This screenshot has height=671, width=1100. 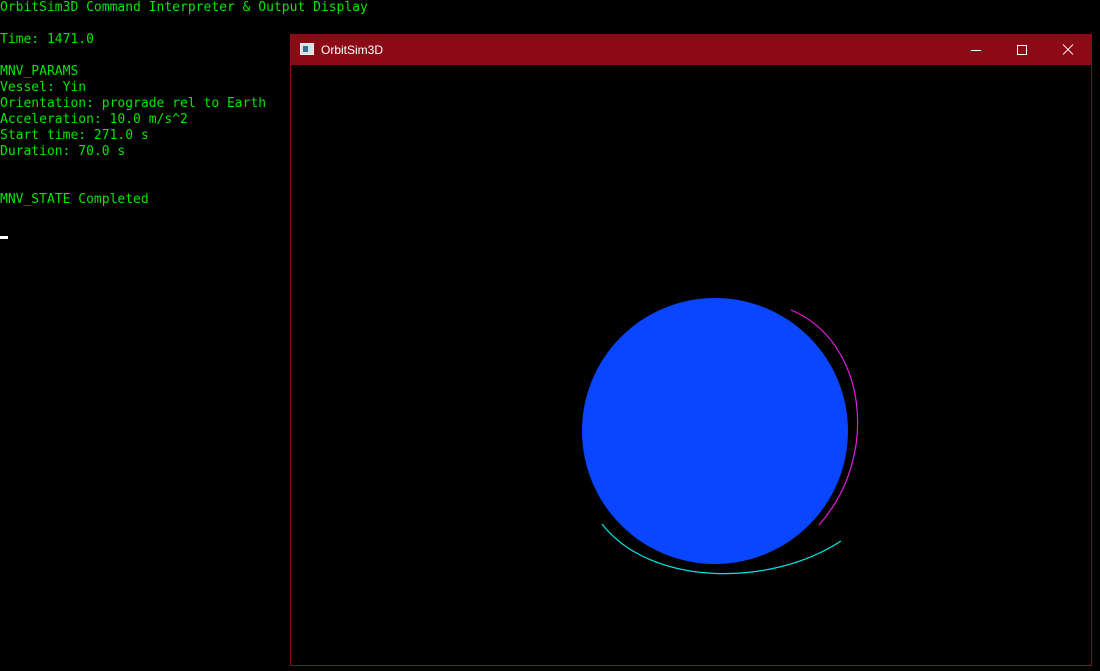 What do you see at coordinates (976, 50) in the screenshot?
I see `minimize-icon` at bounding box center [976, 50].